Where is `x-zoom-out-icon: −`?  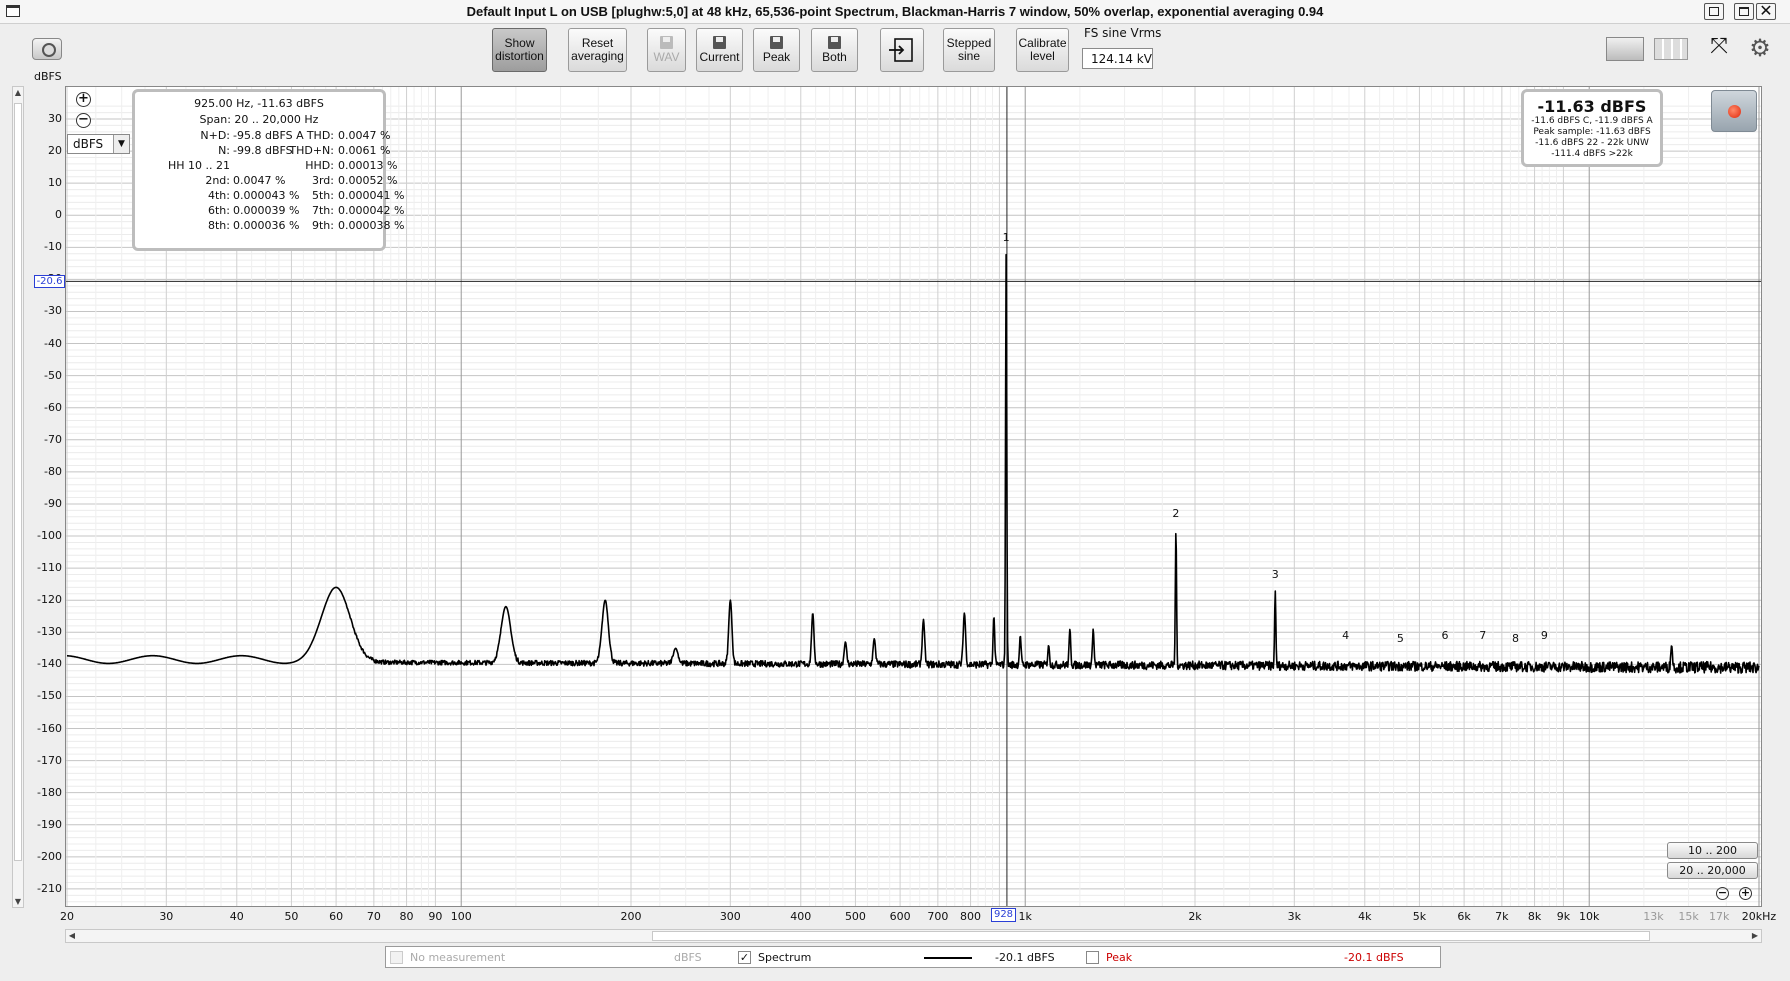
x-zoom-out-icon: − is located at coordinates (1722, 893).